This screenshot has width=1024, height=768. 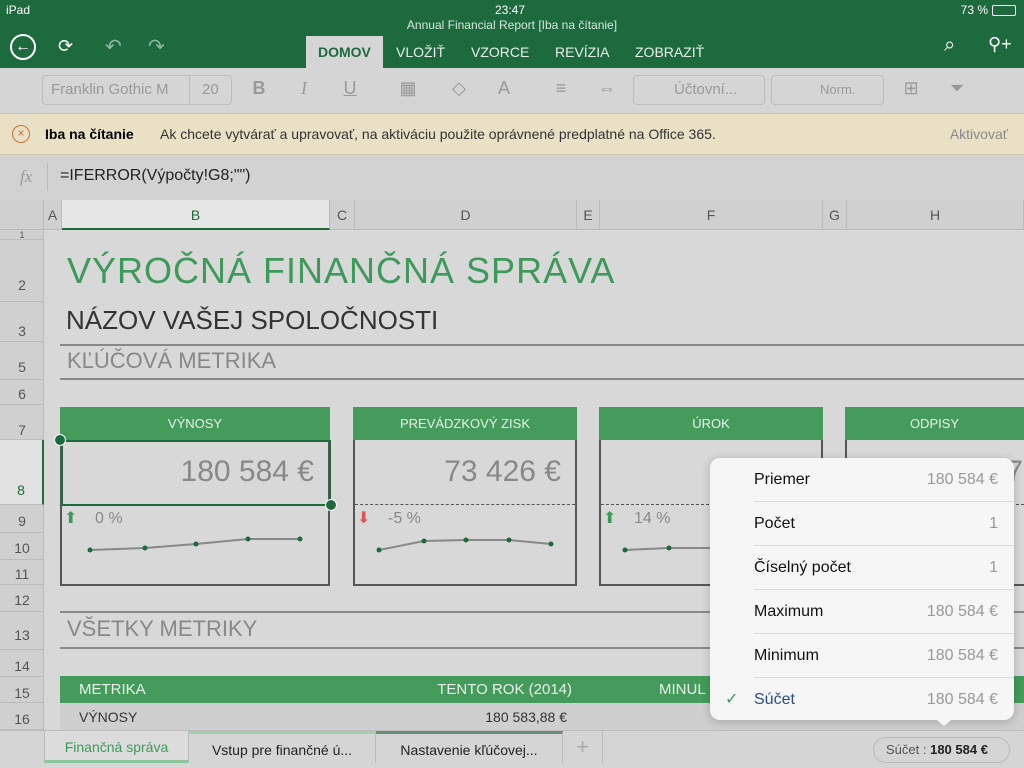 I want to click on popover-arrow, so click(x=944, y=721).